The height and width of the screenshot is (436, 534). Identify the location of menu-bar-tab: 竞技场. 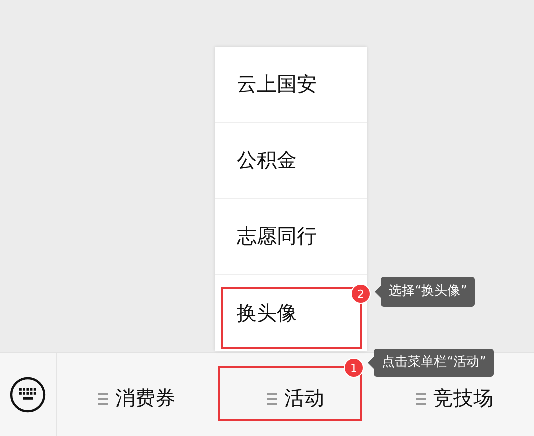
(464, 398).